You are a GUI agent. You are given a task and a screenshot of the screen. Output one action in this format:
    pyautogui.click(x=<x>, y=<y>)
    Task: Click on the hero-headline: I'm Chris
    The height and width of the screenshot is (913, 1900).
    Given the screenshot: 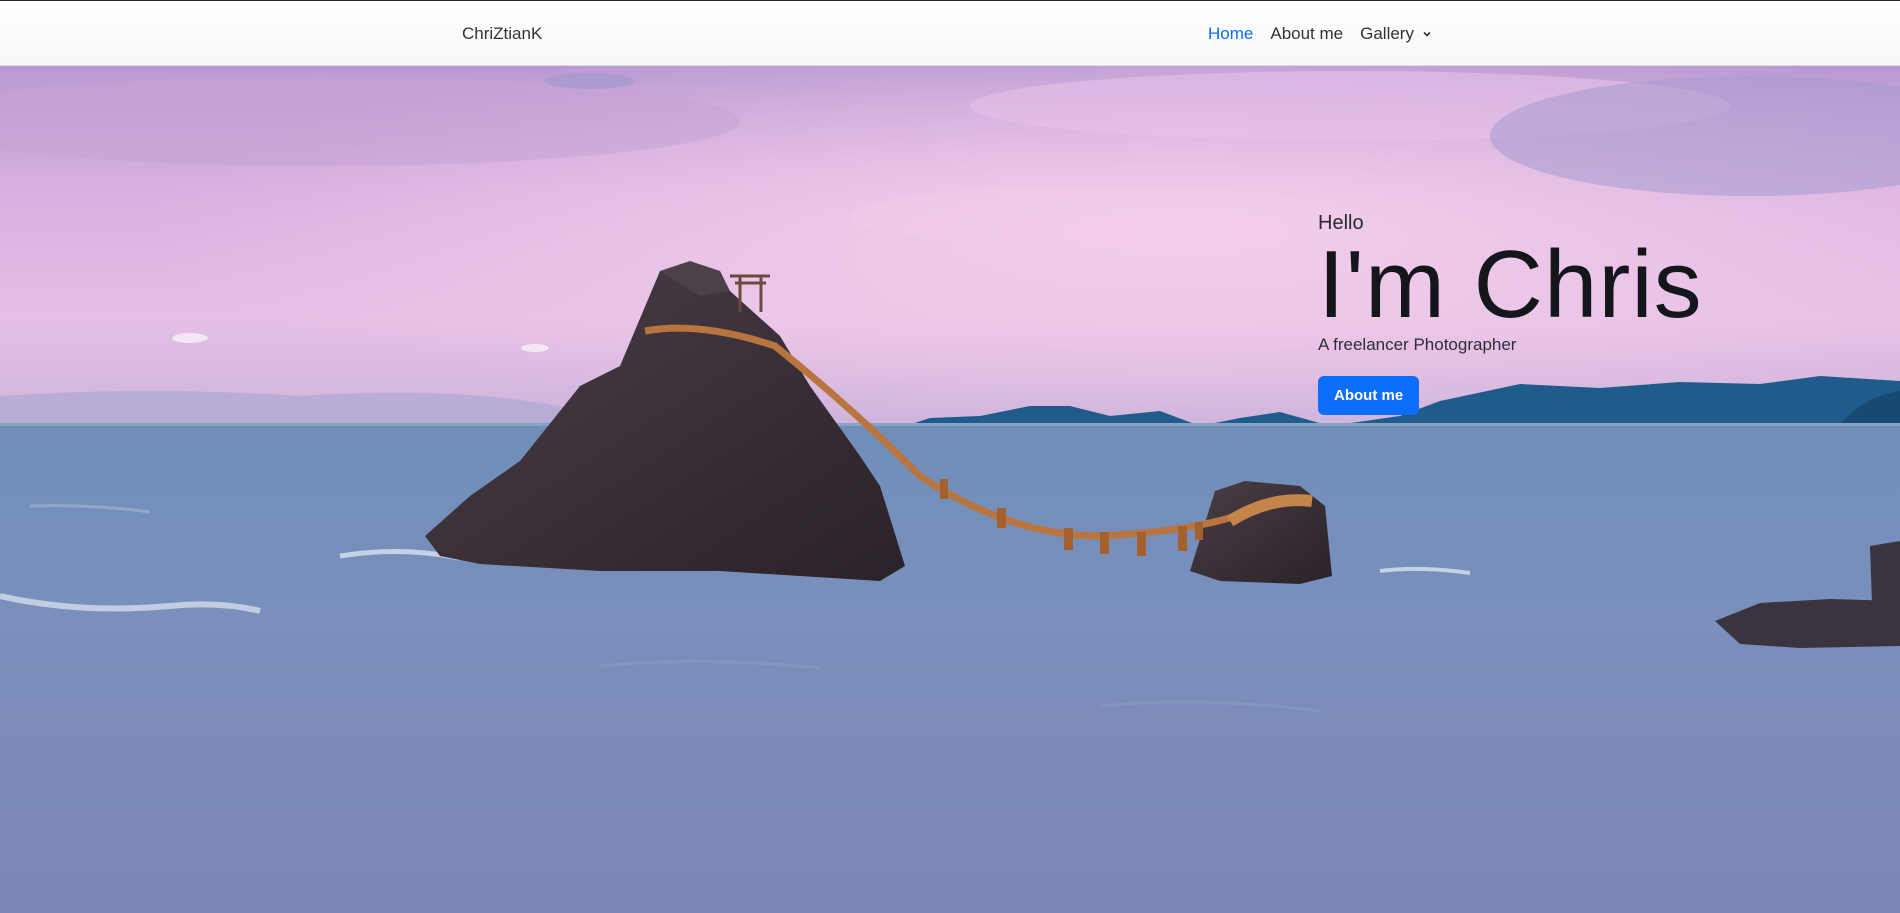 What is the action you would take?
    pyautogui.click(x=1510, y=284)
    